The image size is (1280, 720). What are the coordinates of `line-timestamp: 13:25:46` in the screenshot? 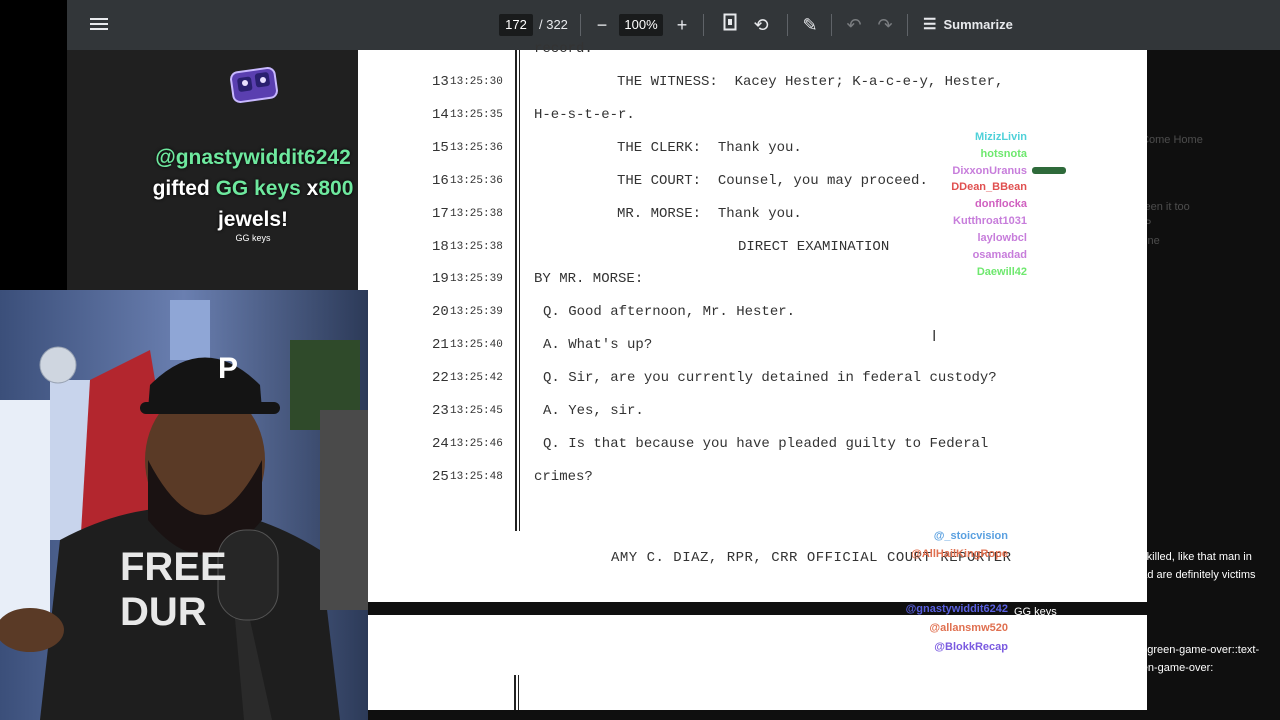 It's located at (476, 444).